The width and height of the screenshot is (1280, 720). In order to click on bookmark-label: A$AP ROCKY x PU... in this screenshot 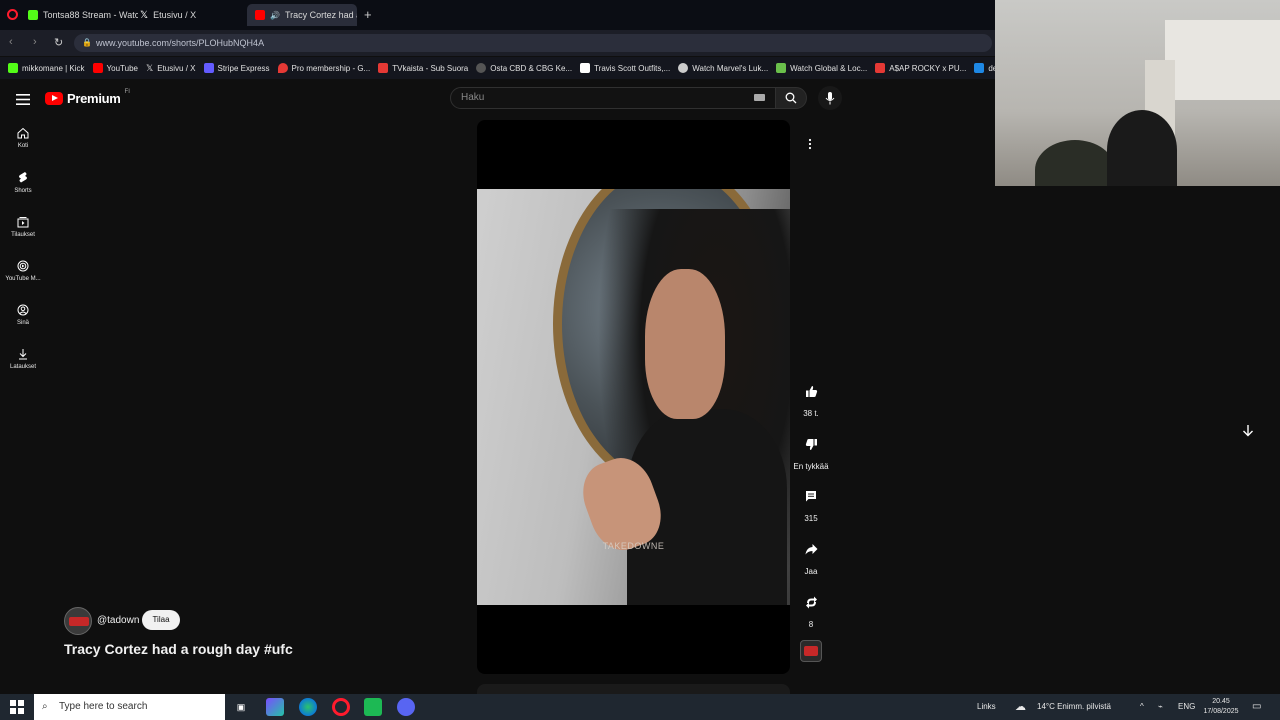, I will do `click(928, 68)`.